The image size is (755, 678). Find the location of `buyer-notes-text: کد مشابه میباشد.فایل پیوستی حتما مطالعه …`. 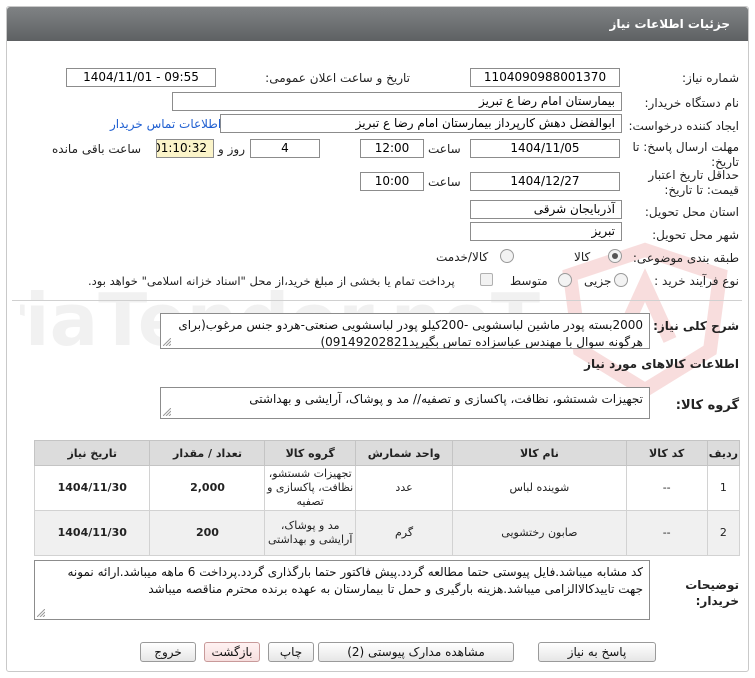

buyer-notes-text: کد مشابه میباشد.فایل پیوستی حتما مطالعه … is located at coordinates (355, 580).